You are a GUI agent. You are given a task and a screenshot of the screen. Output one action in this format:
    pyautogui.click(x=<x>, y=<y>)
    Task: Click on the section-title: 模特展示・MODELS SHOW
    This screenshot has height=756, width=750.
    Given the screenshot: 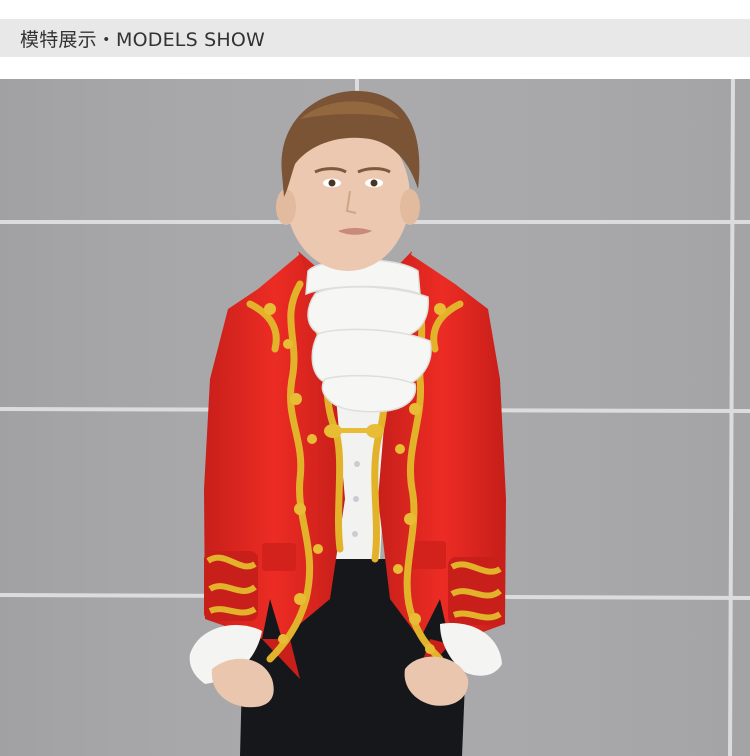 What is the action you would take?
    pyautogui.click(x=142, y=39)
    